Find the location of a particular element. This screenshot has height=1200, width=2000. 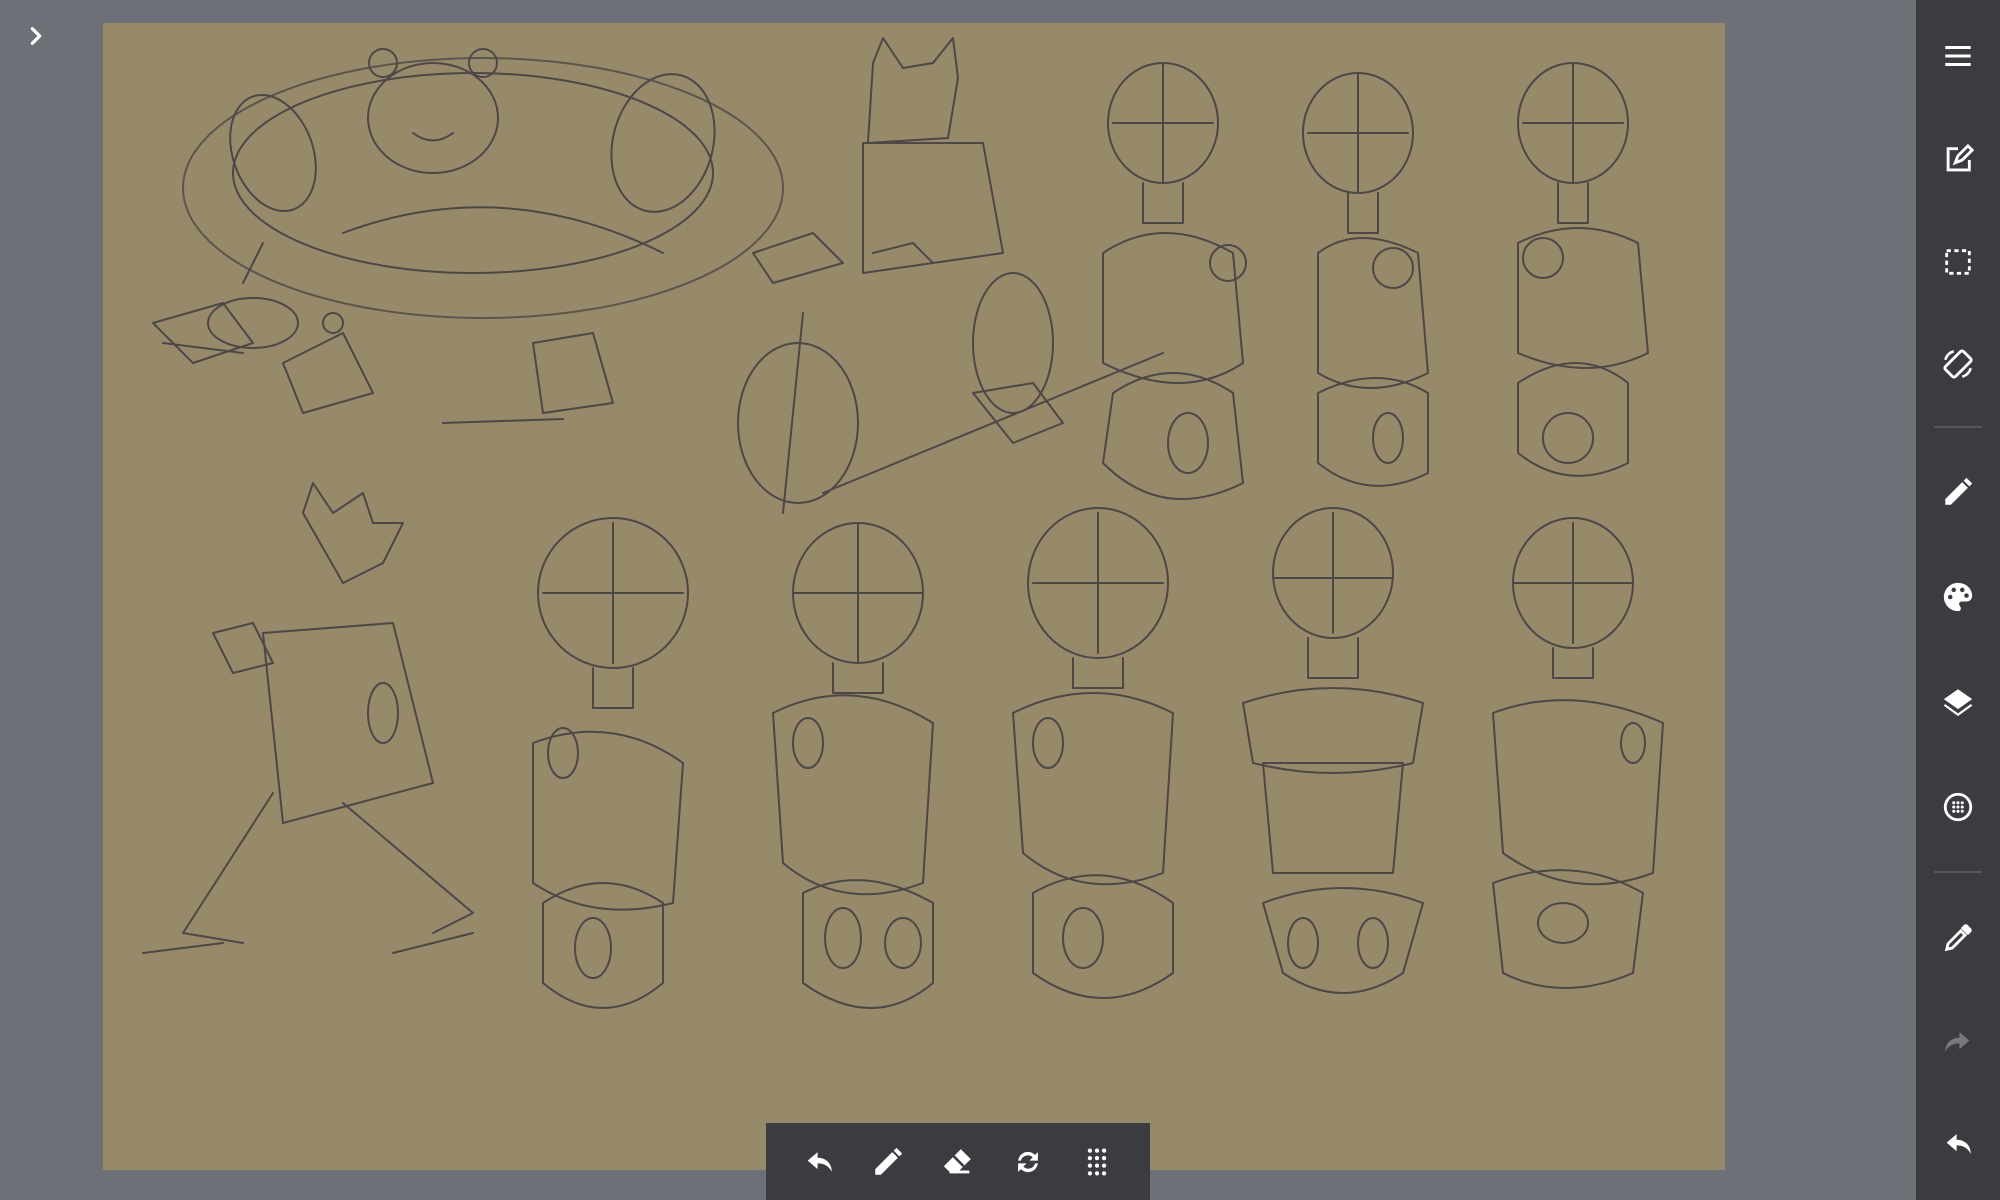

swap-icon is located at coordinates (1027, 1161).